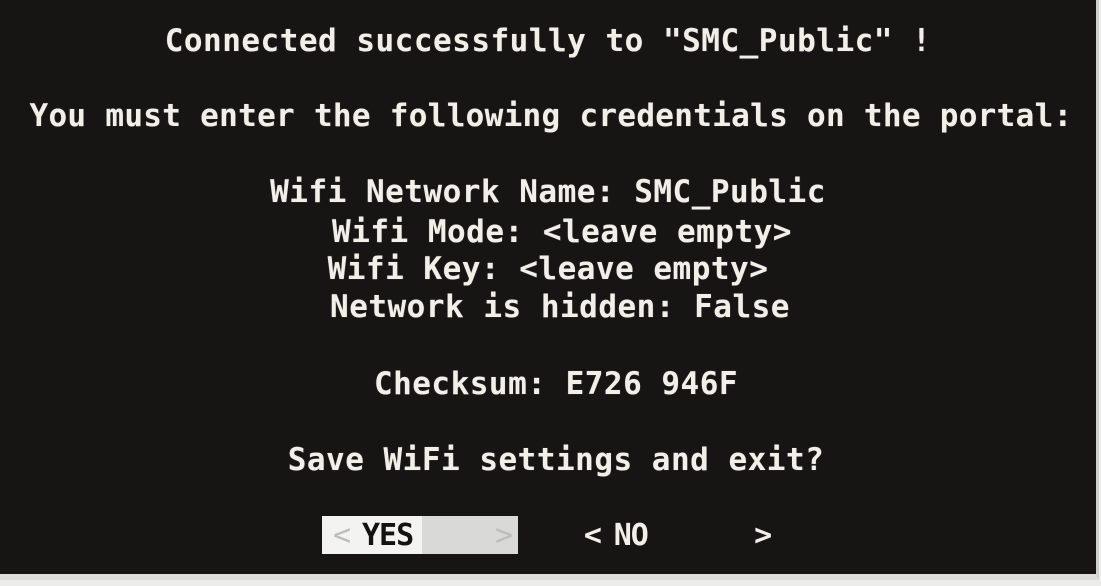 This screenshot has width=1101, height=586. I want to click on credential-wifi-mode: Wifi Mode: <leave empty>, so click(562, 232).